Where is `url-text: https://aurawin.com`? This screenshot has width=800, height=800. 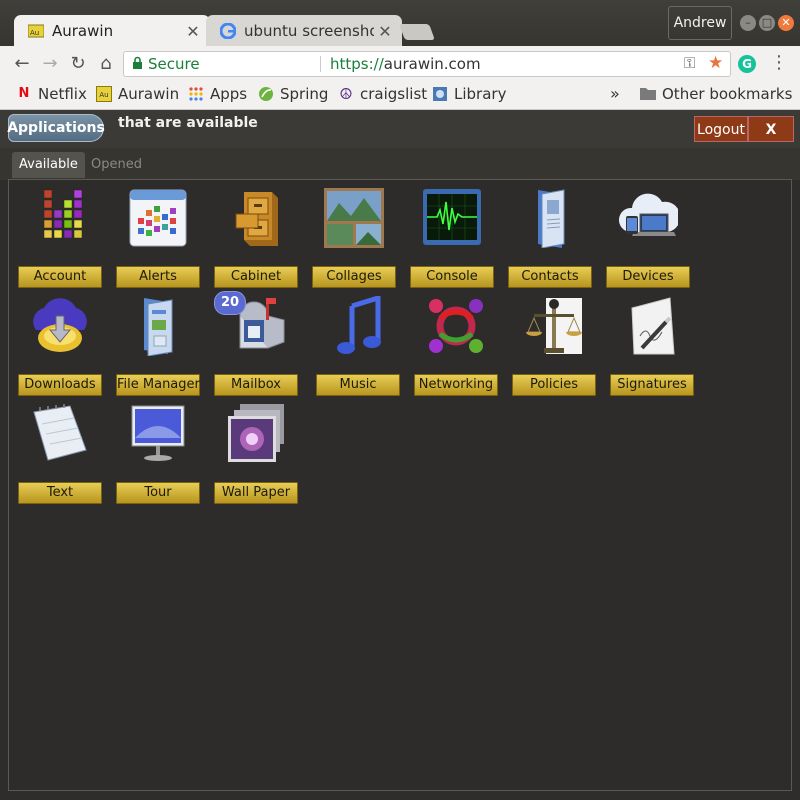
url-text: https://aurawin.com is located at coordinates (405, 64).